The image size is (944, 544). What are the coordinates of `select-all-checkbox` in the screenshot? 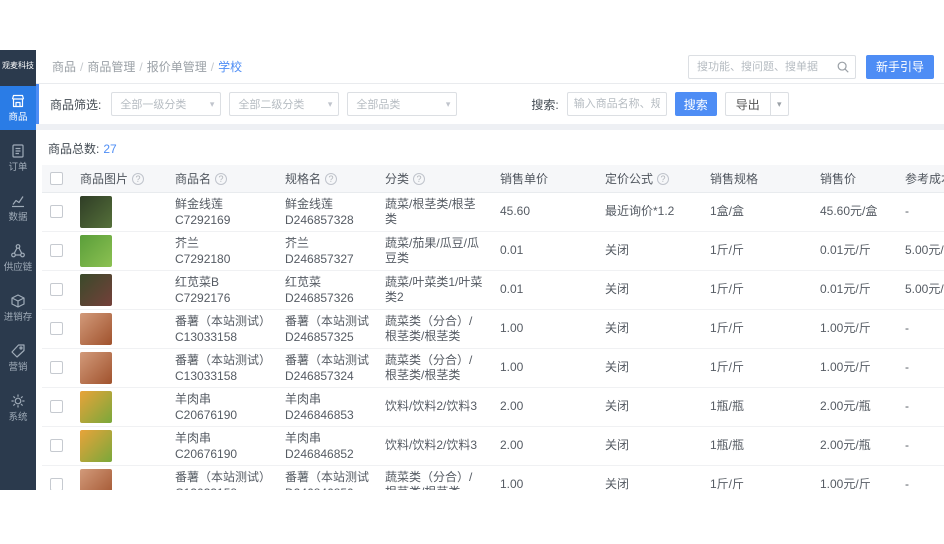 It's located at (56, 179).